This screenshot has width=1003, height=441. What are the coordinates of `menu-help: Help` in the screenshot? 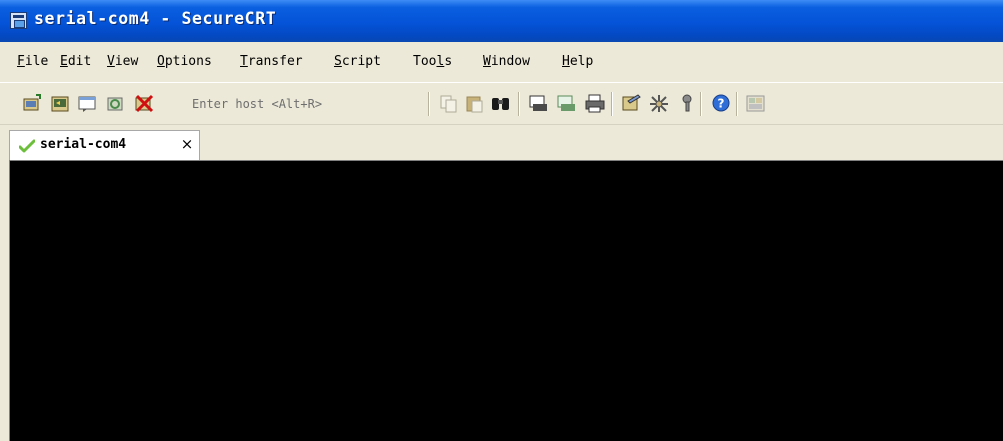 It's located at (577, 61).